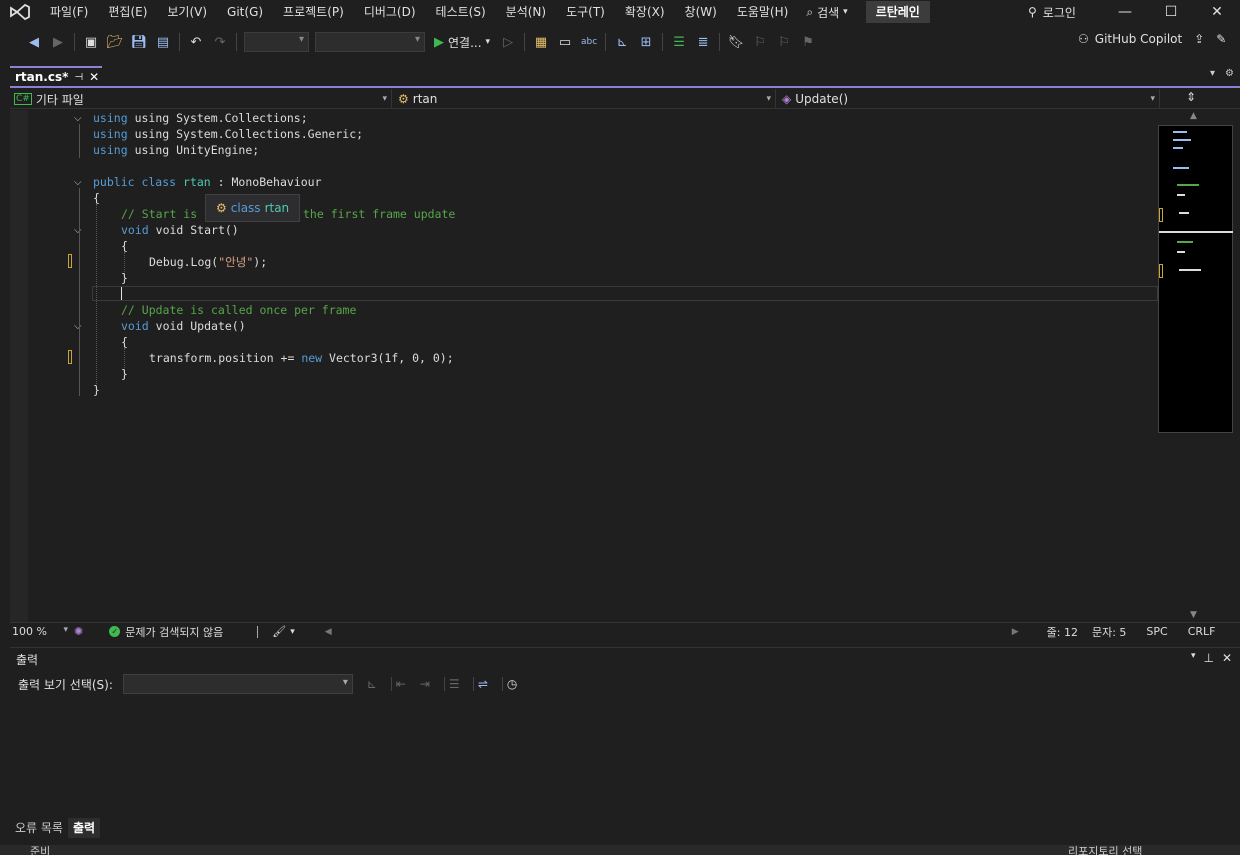 Image resolution: width=1240 pixels, height=855 pixels. Describe the element at coordinates (517, 684) in the screenshot. I see `clock-icon: ◷` at that location.